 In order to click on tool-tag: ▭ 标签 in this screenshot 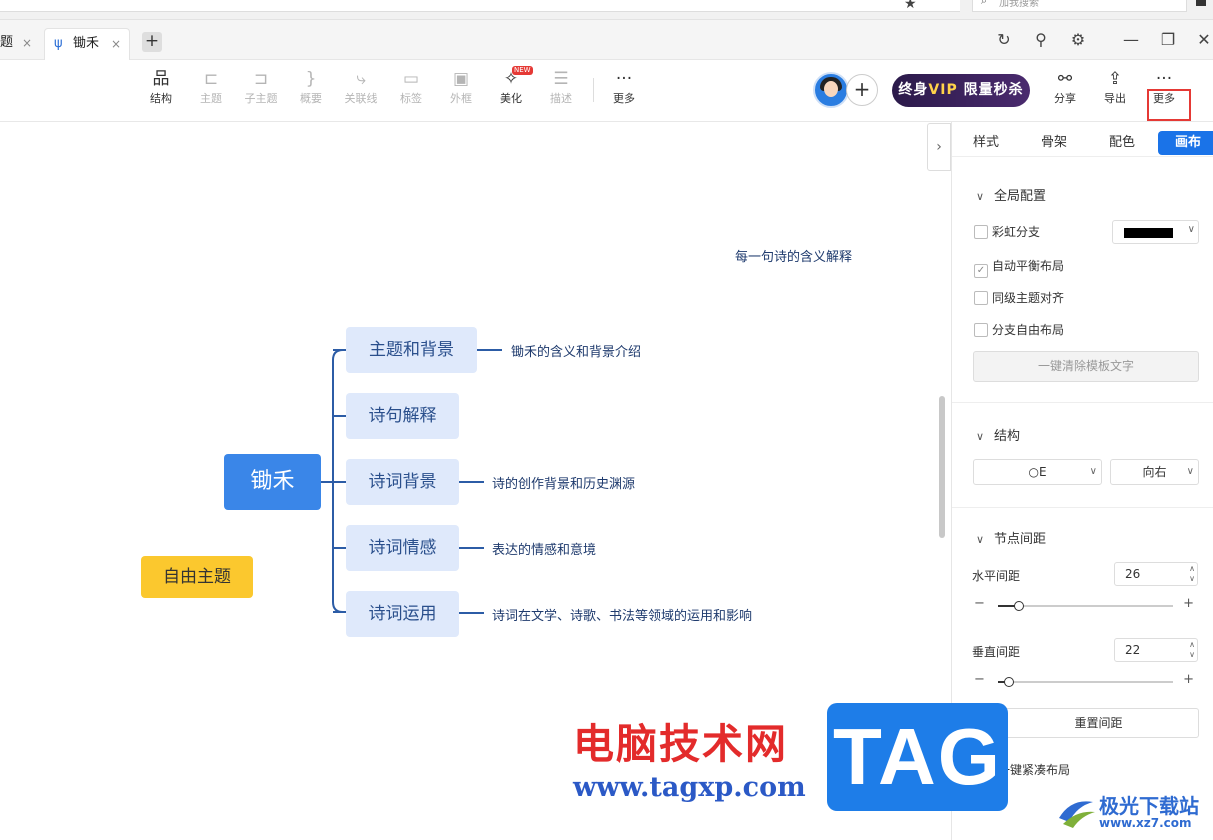, I will do `click(411, 87)`.